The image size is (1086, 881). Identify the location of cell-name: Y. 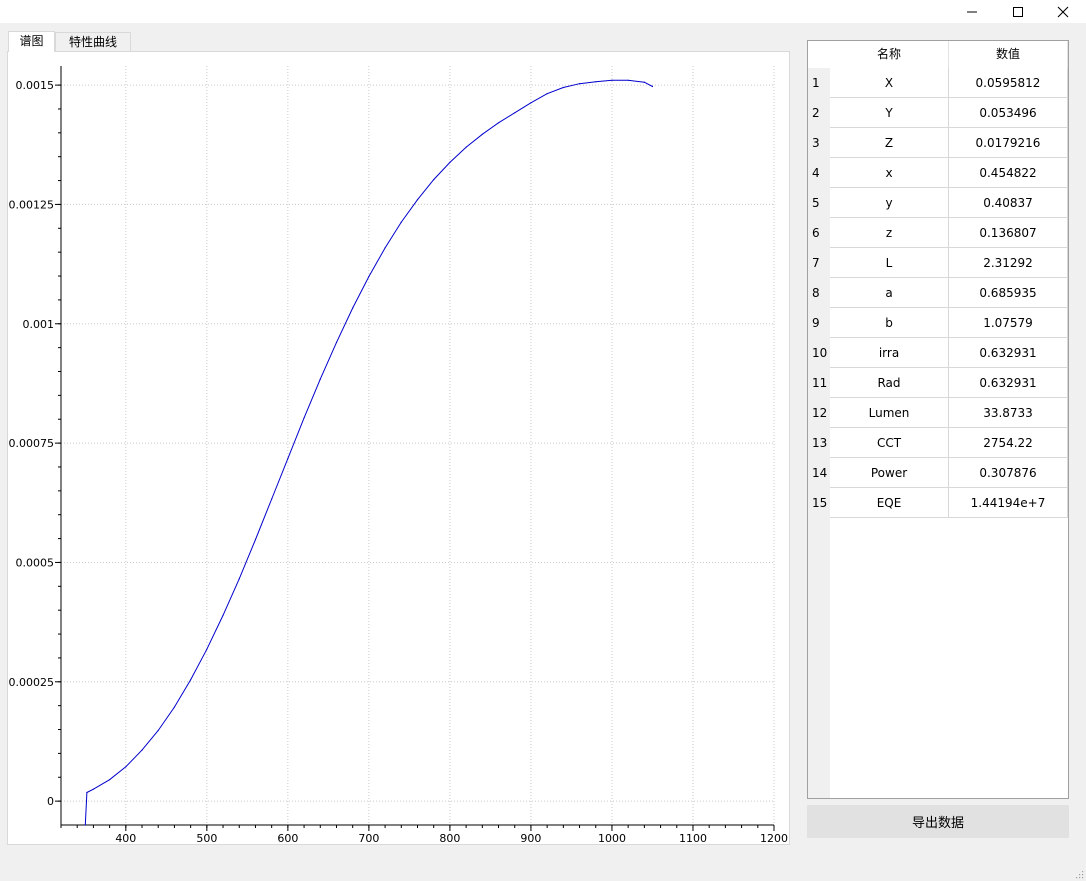
(889, 113).